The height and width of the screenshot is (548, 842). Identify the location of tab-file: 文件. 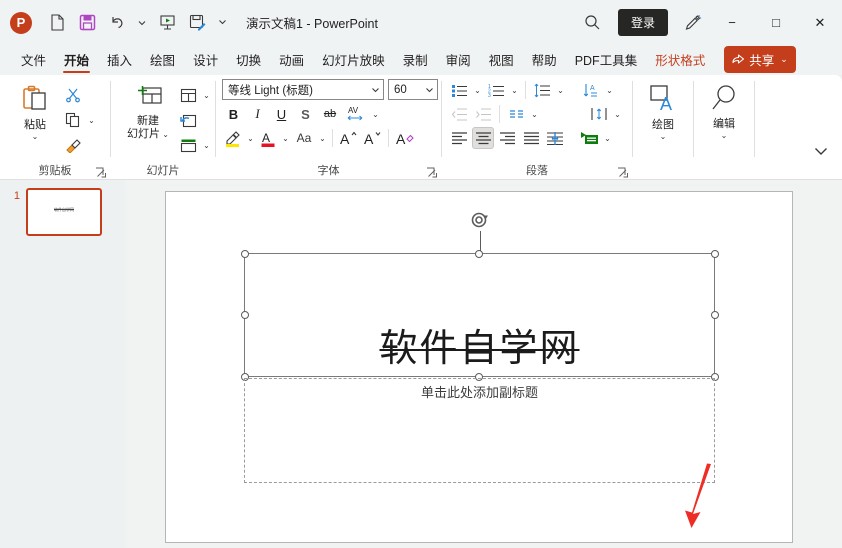
(33, 61).